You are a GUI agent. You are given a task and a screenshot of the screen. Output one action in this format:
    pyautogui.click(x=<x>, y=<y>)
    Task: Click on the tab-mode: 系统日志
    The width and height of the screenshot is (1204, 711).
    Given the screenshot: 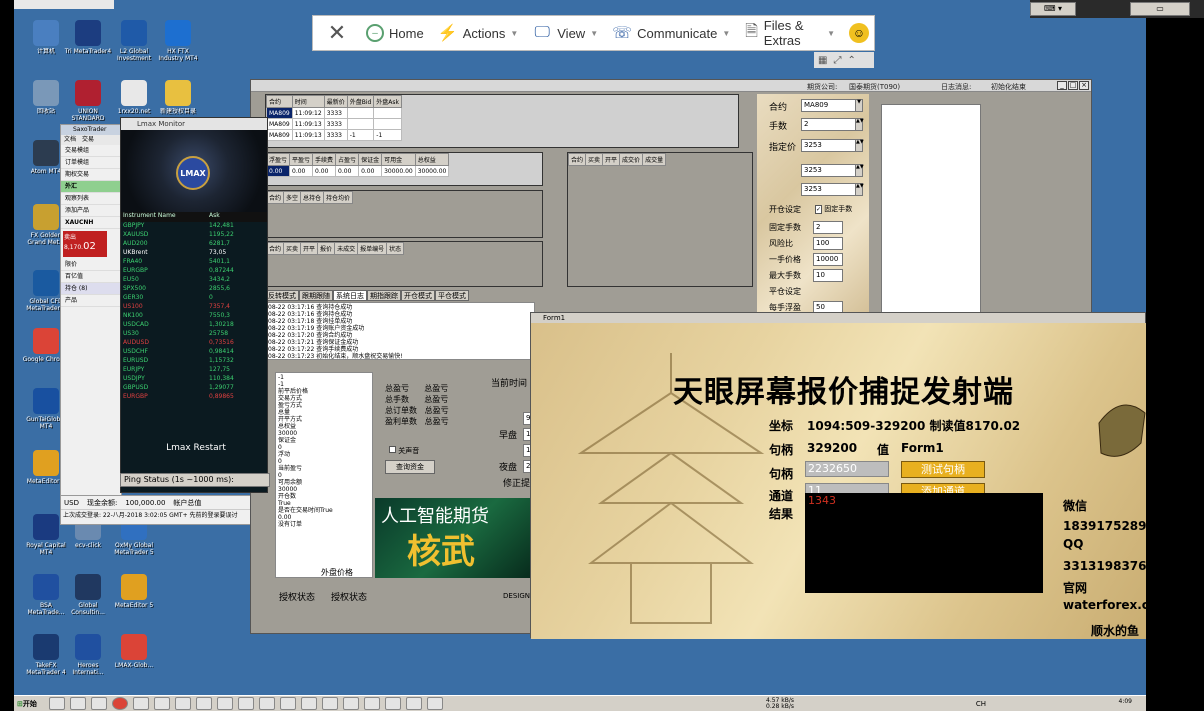 What is the action you would take?
    pyautogui.click(x=350, y=295)
    